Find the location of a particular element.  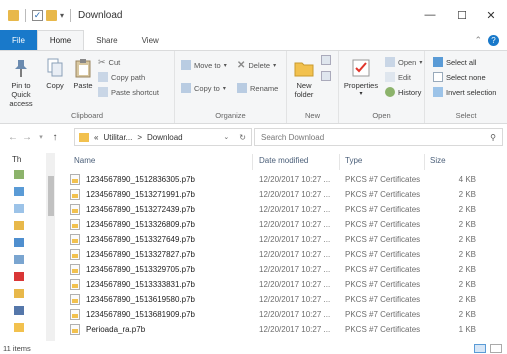

tab-share: Share is located at coordinates (106, 40).